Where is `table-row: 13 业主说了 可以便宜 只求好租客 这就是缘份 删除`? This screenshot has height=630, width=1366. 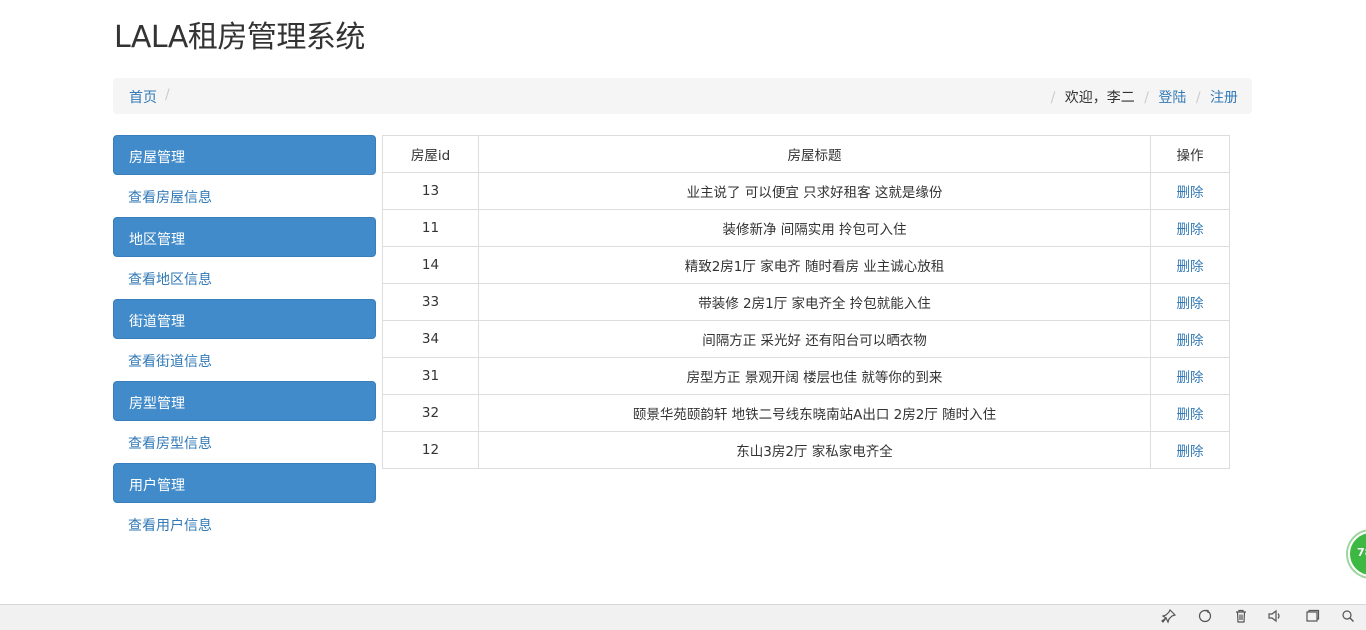 table-row: 13 业主说了 可以便宜 只求好租客 这就是缘份 删除 is located at coordinates (806, 191).